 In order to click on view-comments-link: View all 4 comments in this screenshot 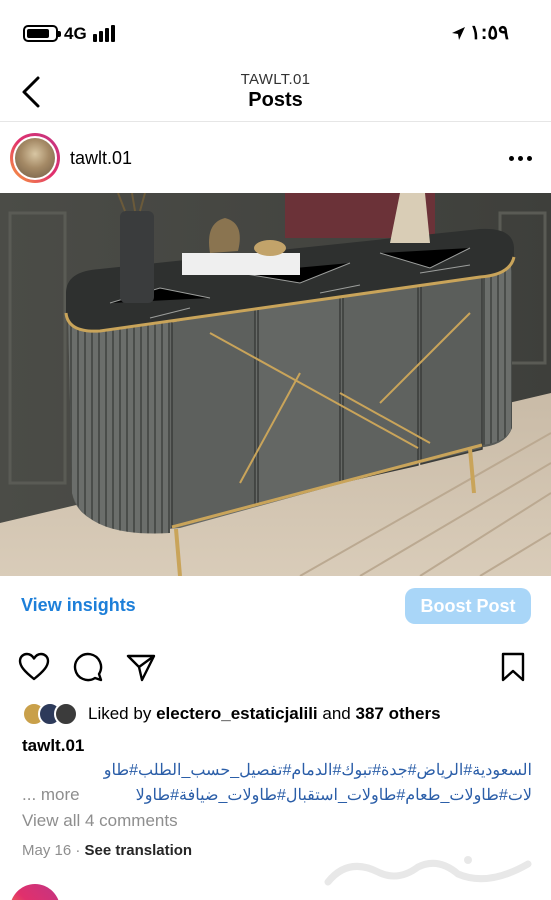, I will do `click(100, 821)`.